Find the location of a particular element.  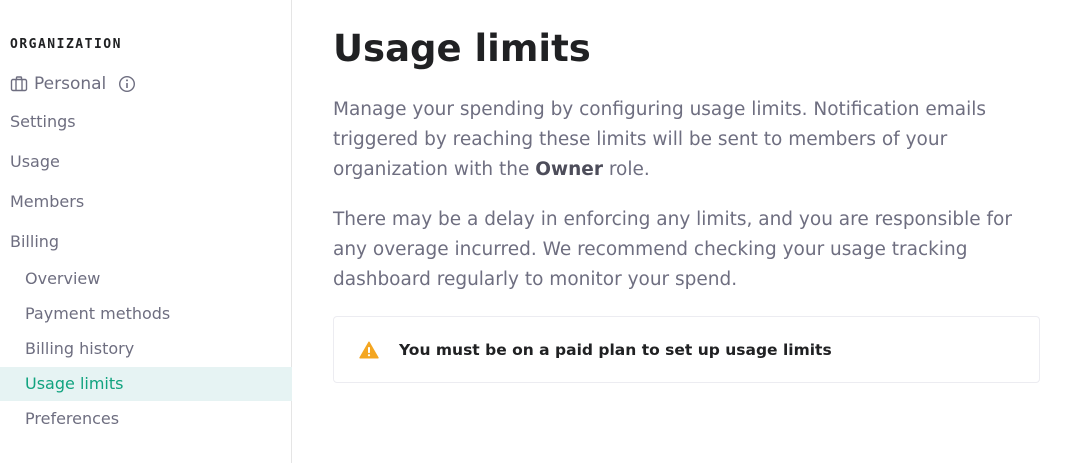

description-text-end: role. is located at coordinates (626, 169).